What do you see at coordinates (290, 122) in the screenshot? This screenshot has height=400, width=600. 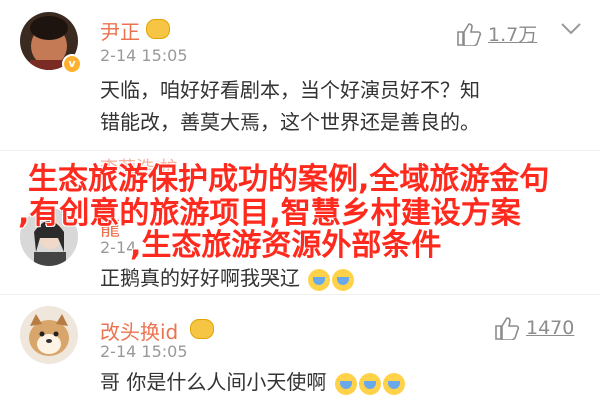 I see `comment-text-line-2: 错能改，善莫大焉，这个世界还是善良的。` at bounding box center [290, 122].